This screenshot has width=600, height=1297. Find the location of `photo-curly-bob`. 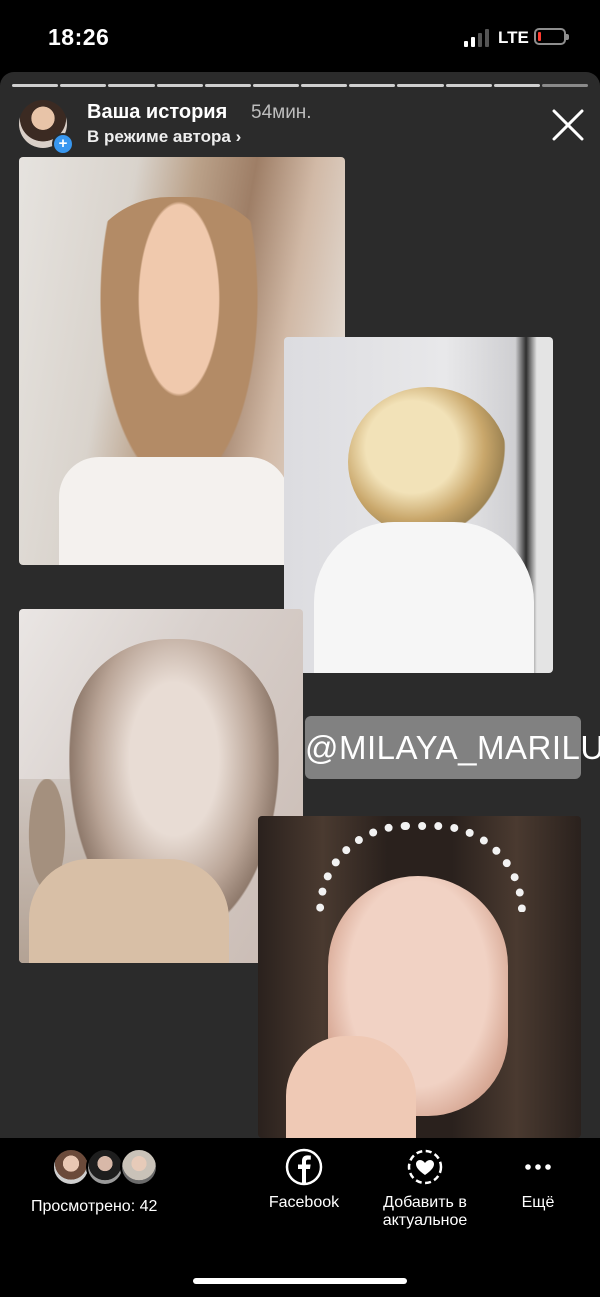

photo-curly-bob is located at coordinates (418, 505).